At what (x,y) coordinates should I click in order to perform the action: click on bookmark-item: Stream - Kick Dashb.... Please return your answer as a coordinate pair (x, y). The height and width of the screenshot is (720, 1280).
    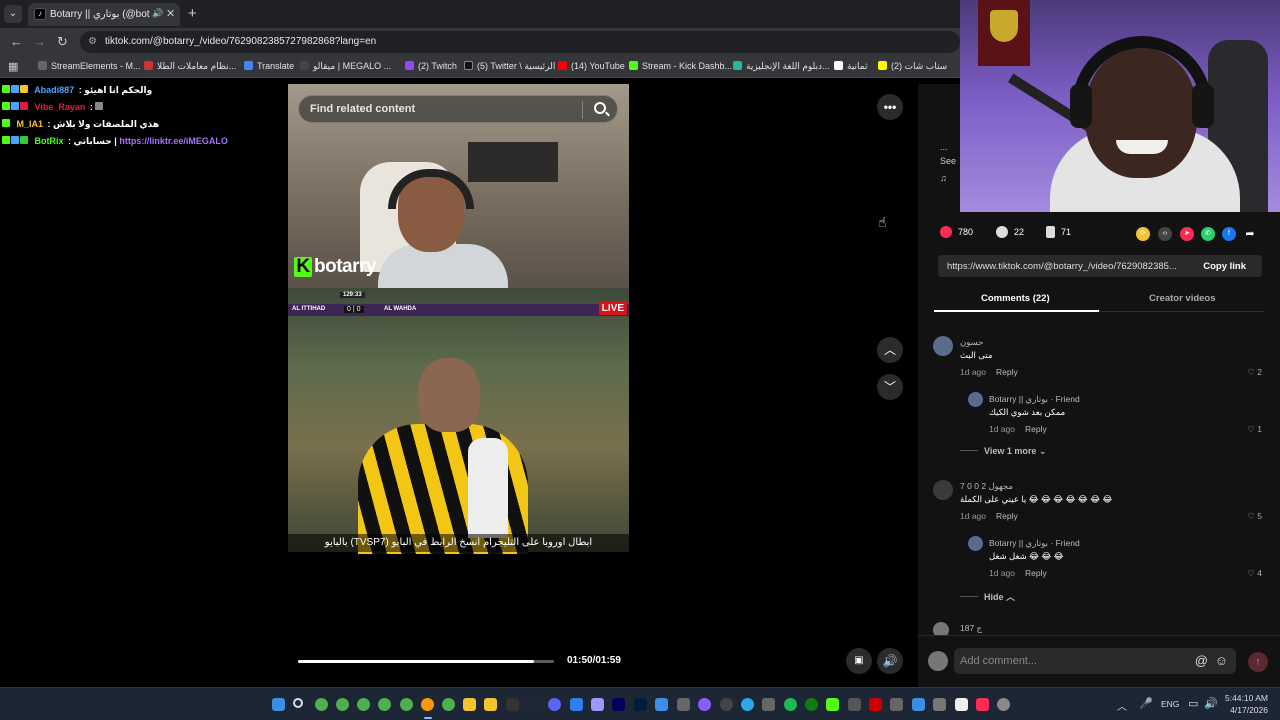
    Looking at the image, I should click on (680, 66).